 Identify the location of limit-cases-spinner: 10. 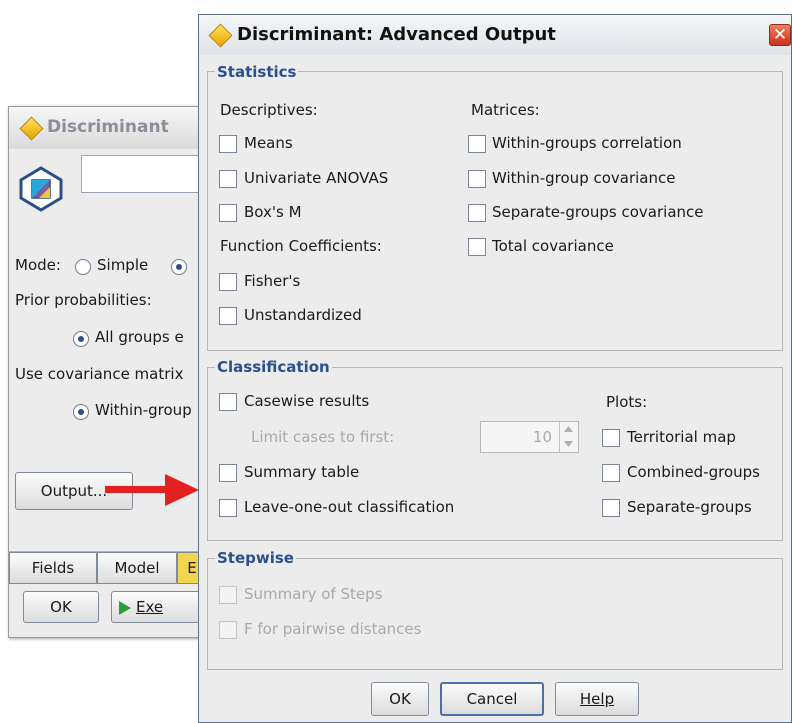
(529, 437).